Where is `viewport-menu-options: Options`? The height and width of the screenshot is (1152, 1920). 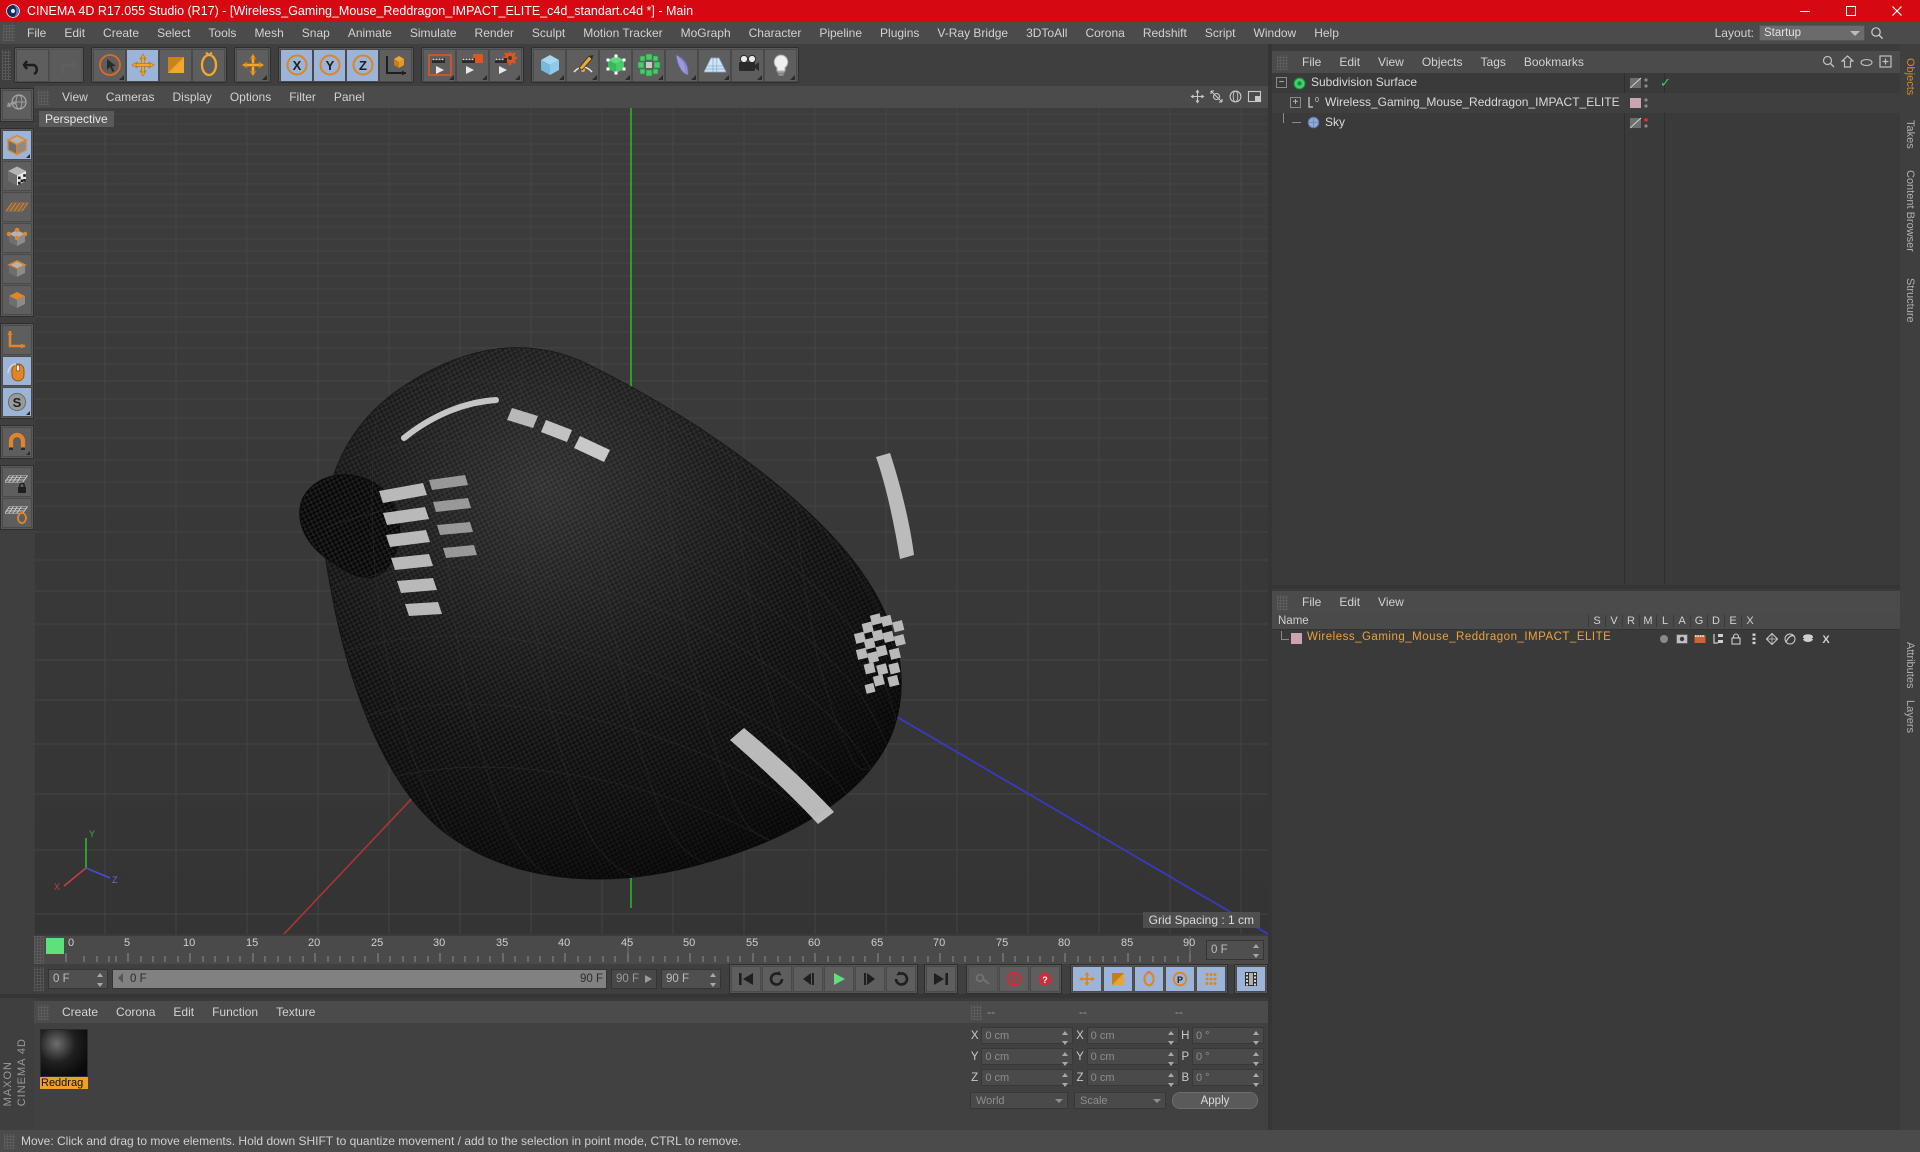
viewport-menu-options: Options is located at coordinates (250, 97).